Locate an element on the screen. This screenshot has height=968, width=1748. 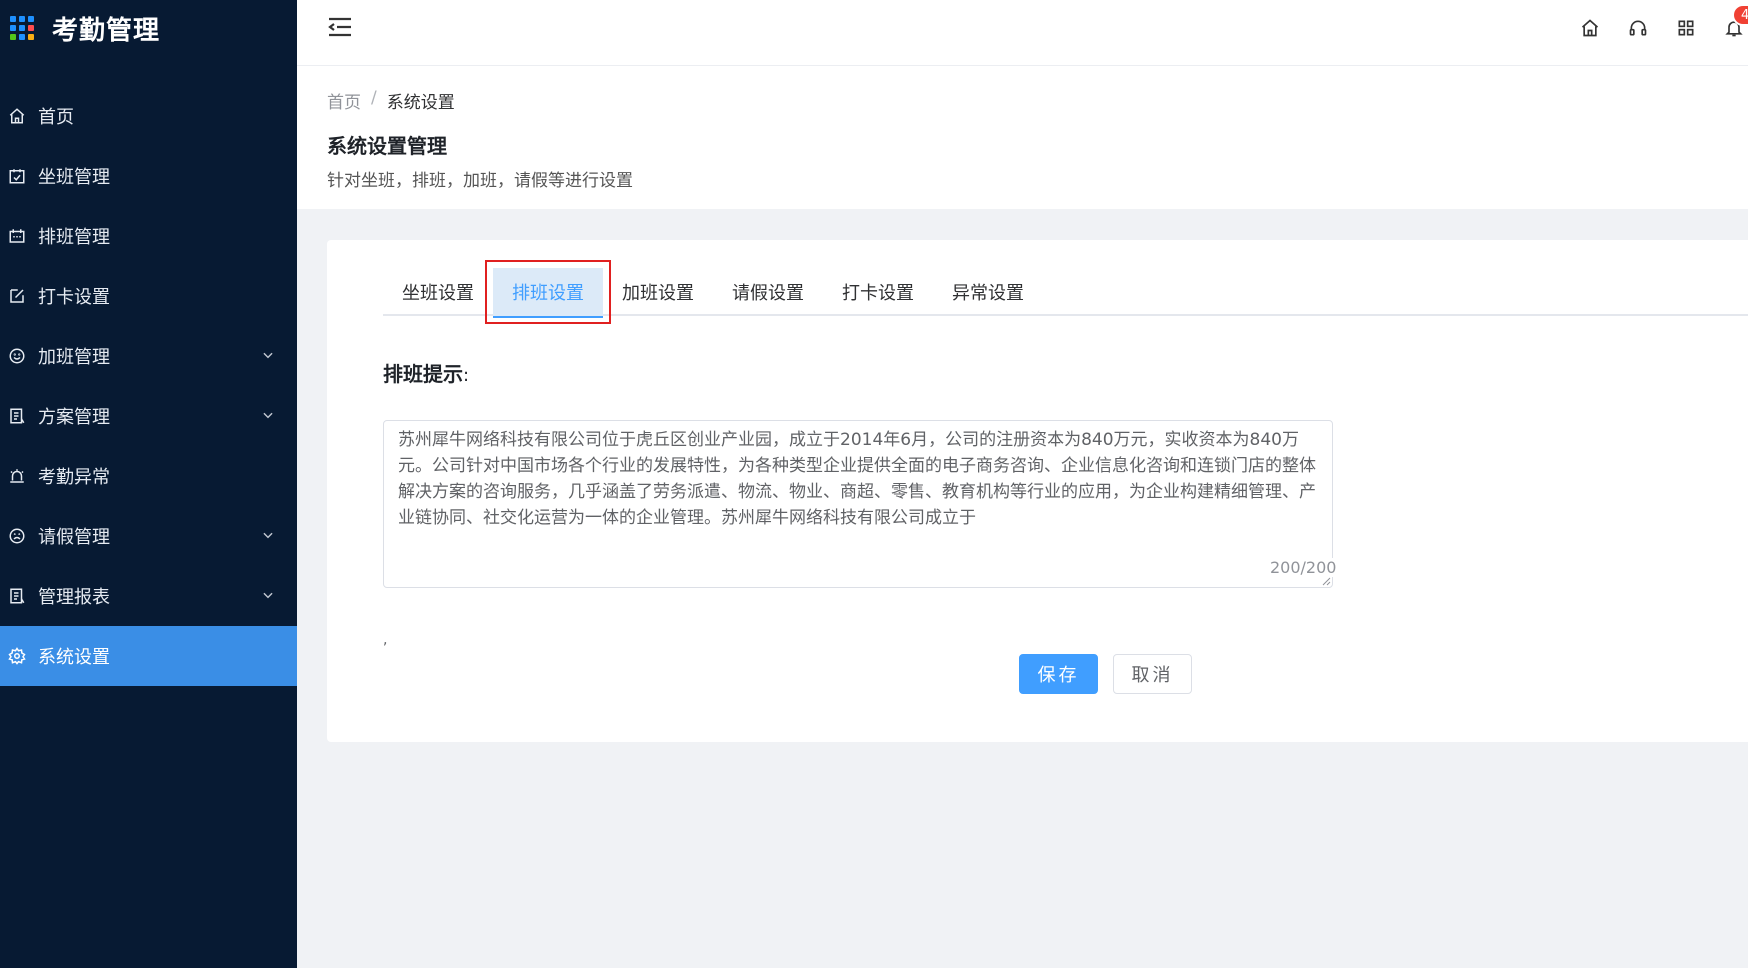
char-counter: 200/200 is located at coordinates (1303, 567).